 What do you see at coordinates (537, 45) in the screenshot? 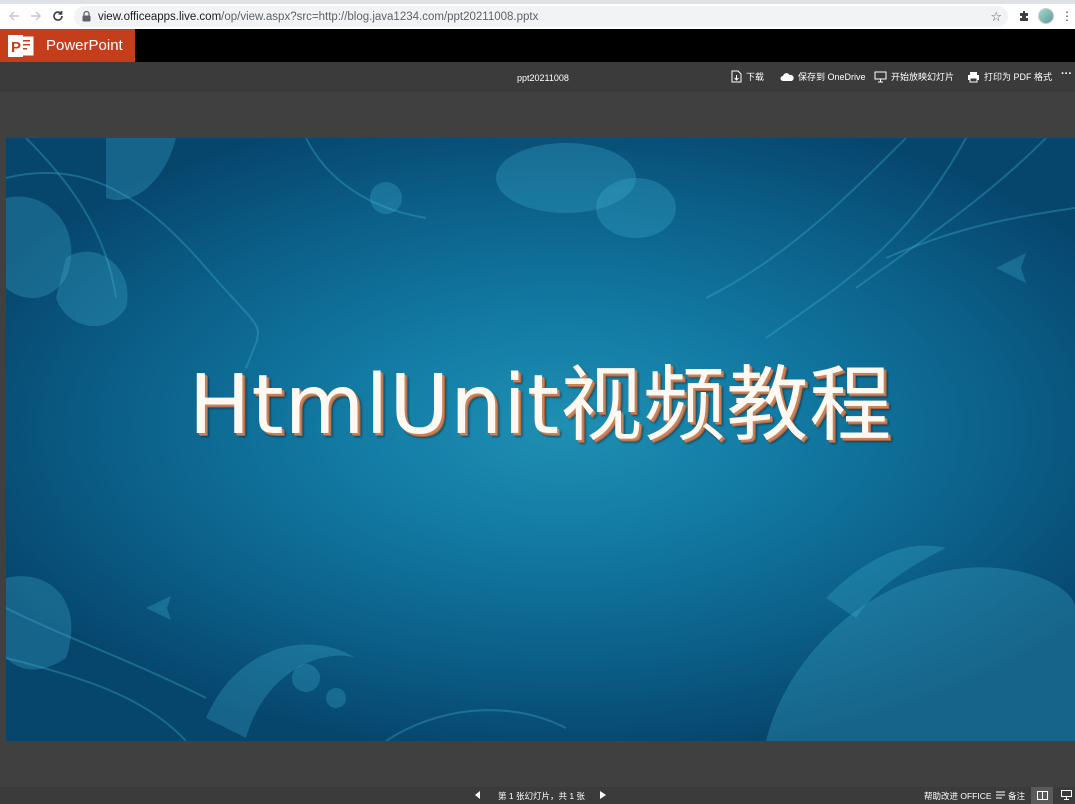
I see `office-app-bar: P PowerPoint` at bounding box center [537, 45].